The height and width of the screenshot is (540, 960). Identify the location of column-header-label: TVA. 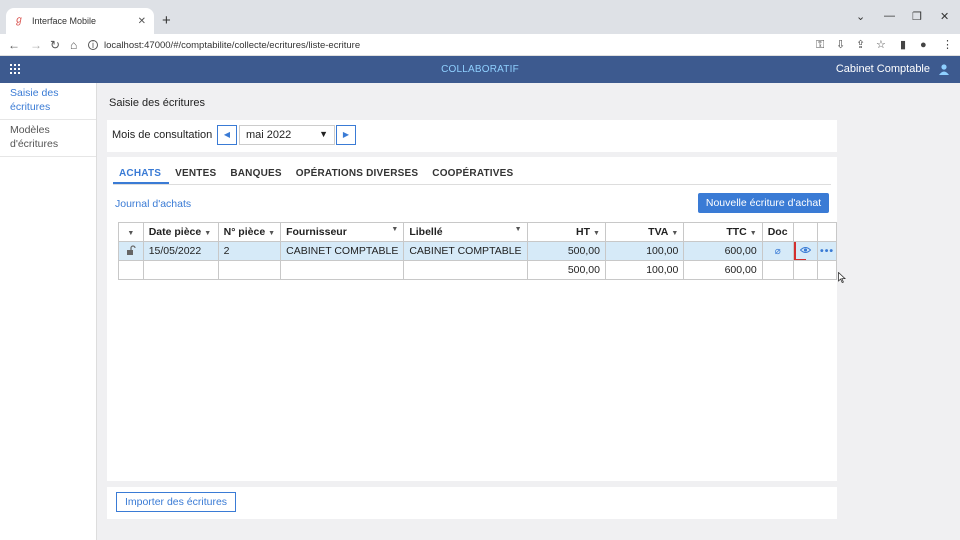
(658, 232).